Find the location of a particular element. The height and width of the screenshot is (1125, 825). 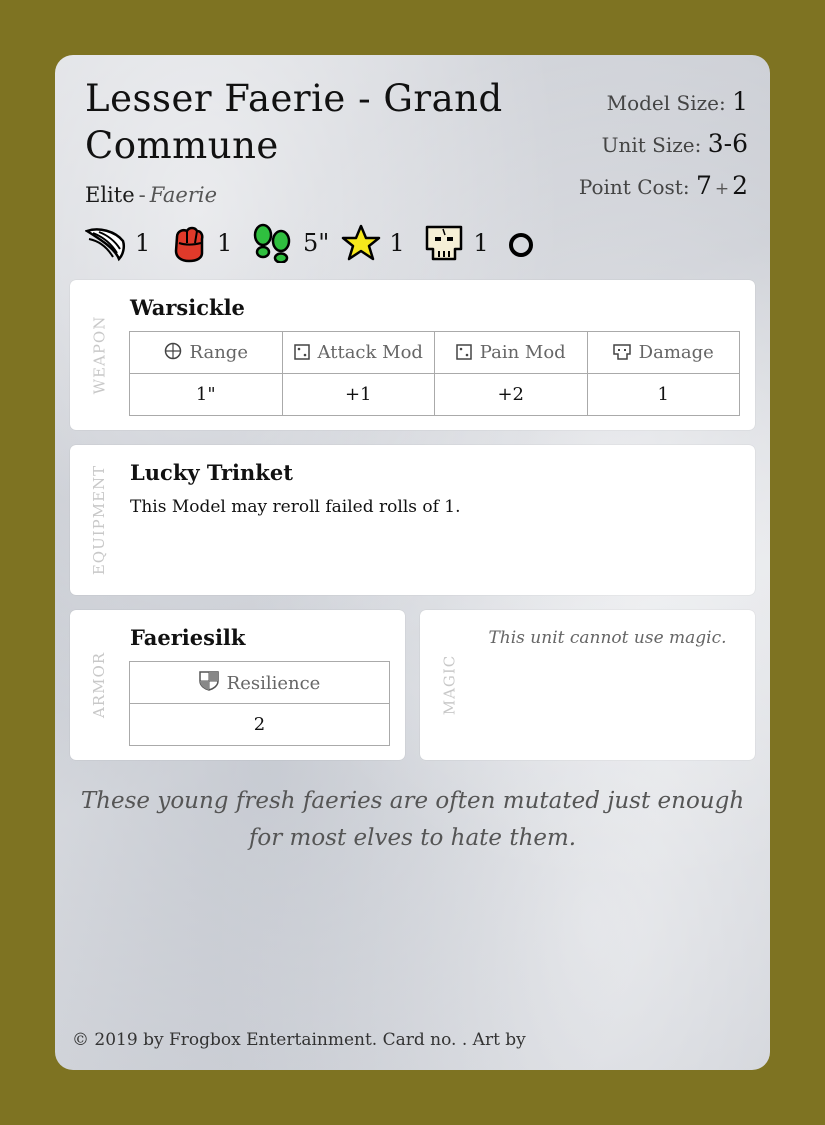

unit-rank: Elite is located at coordinates (110, 195).